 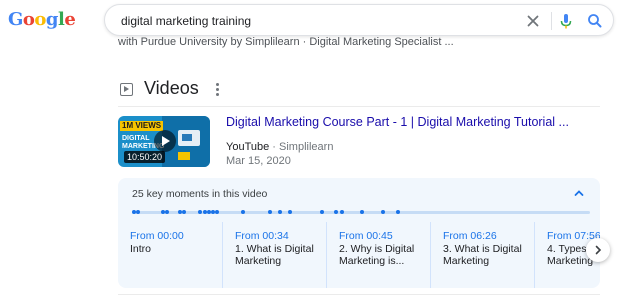 I want to click on moment-label: Intro, so click(x=141, y=249).